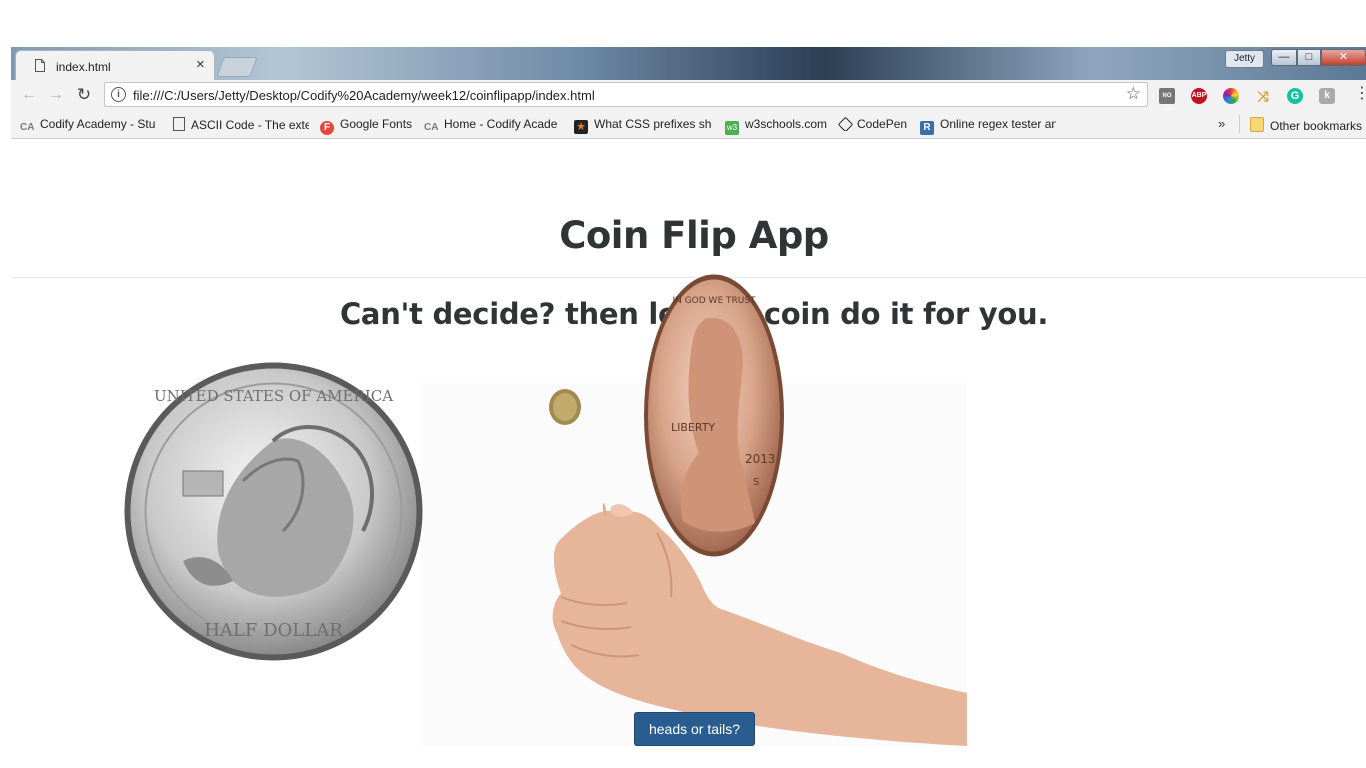 The image size is (1366, 768). I want to click on browser-tab: index.html ×, so click(115, 65).